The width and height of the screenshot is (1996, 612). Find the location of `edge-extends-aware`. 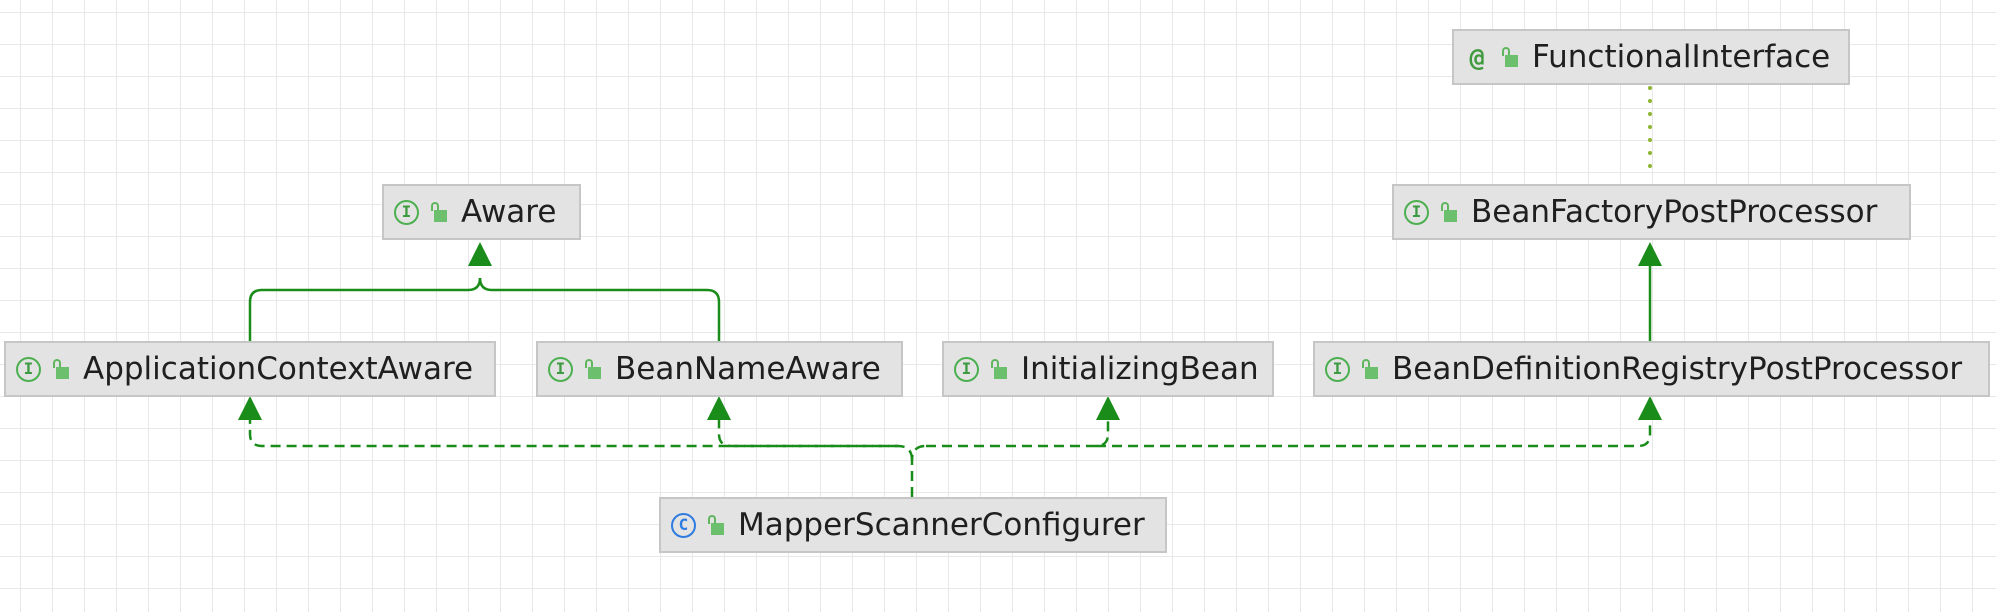

edge-extends-aware is located at coordinates (484, 309).